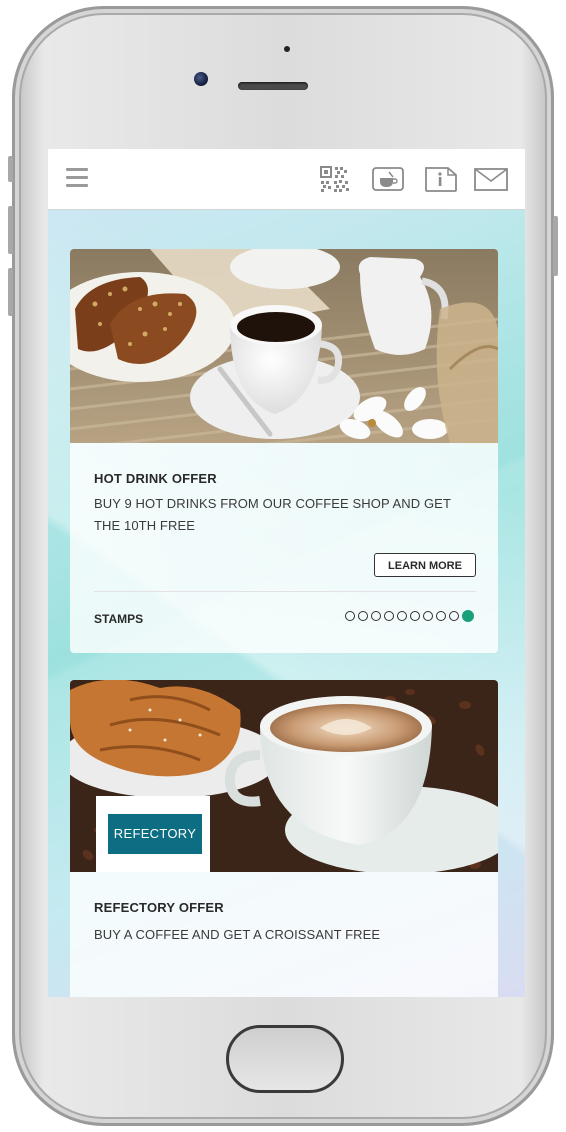  What do you see at coordinates (468, 616) in the screenshot?
I see `stamp-filled` at bounding box center [468, 616].